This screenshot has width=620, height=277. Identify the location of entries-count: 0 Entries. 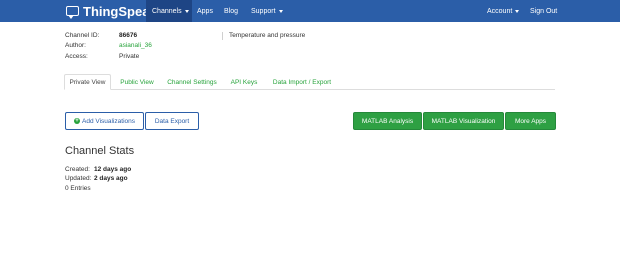
(78, 188).